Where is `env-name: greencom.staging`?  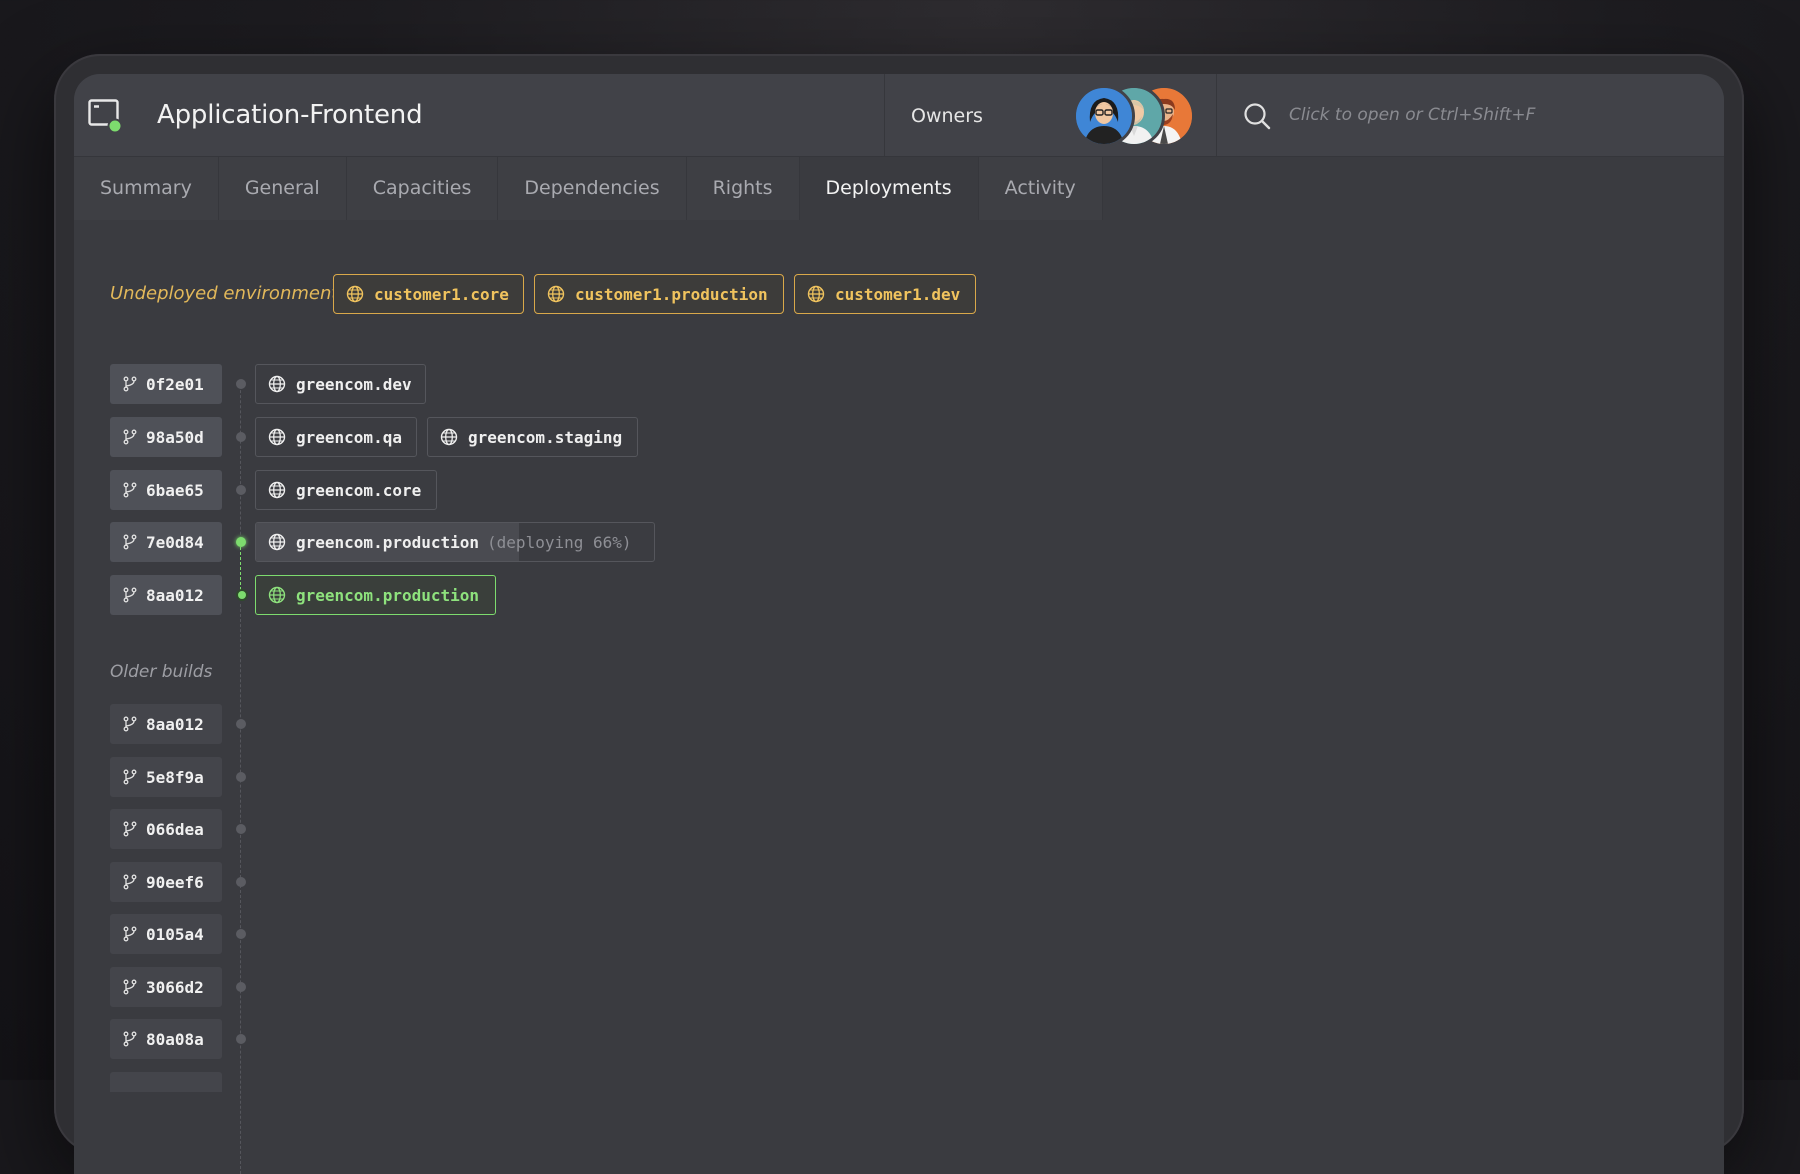
env-name: greencom.staging is located at coordinates (545, 437).